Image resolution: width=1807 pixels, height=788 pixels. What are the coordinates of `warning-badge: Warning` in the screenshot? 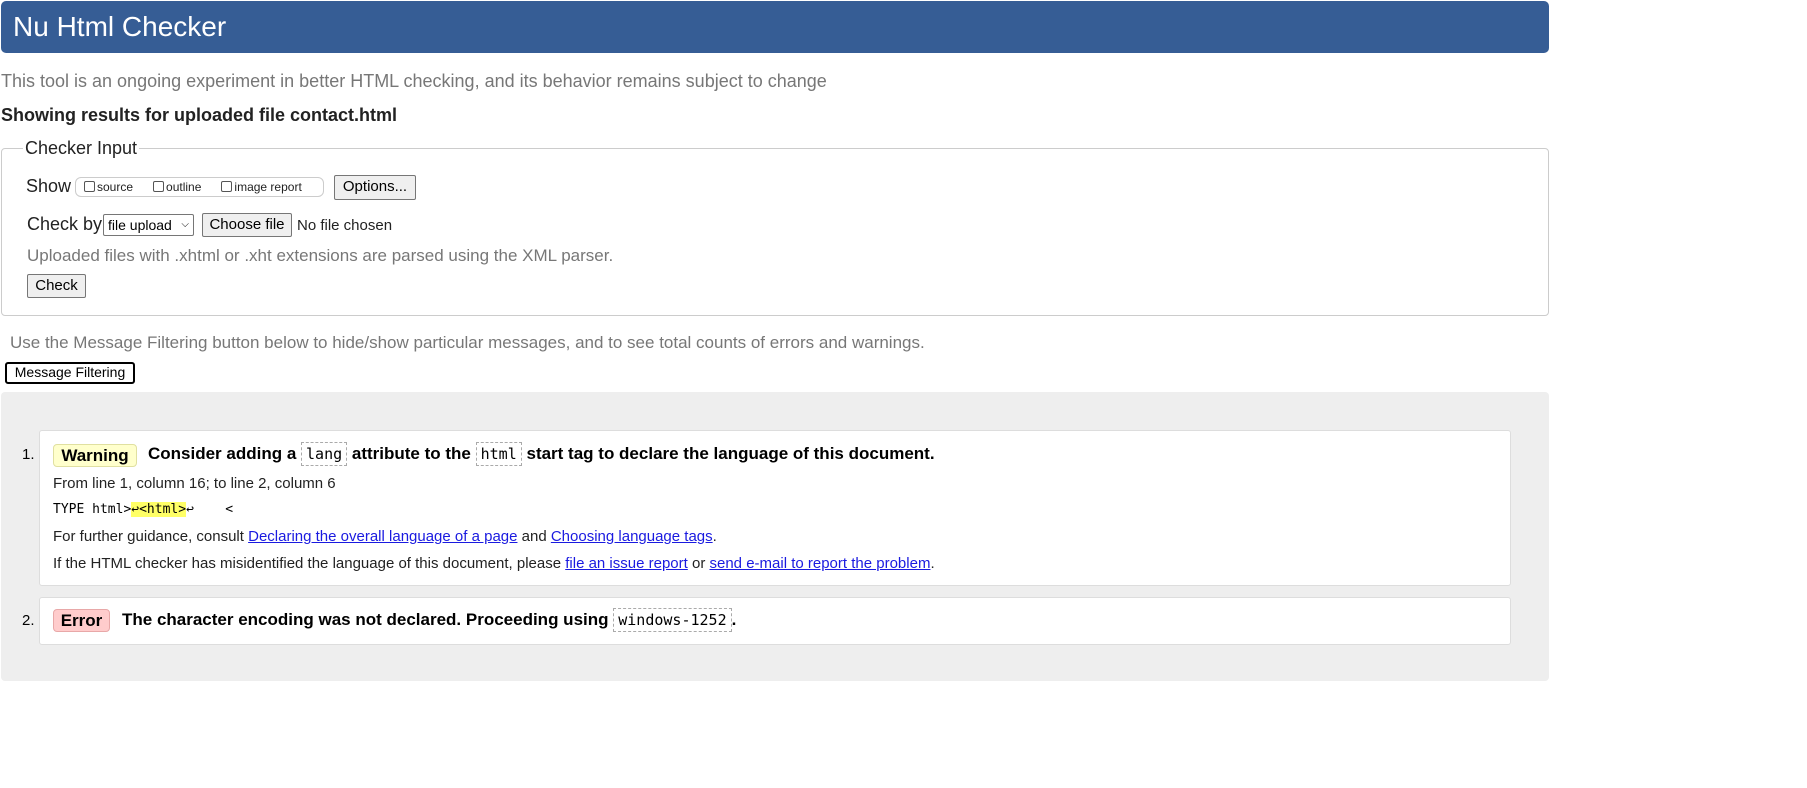 It's located at (95, 455).